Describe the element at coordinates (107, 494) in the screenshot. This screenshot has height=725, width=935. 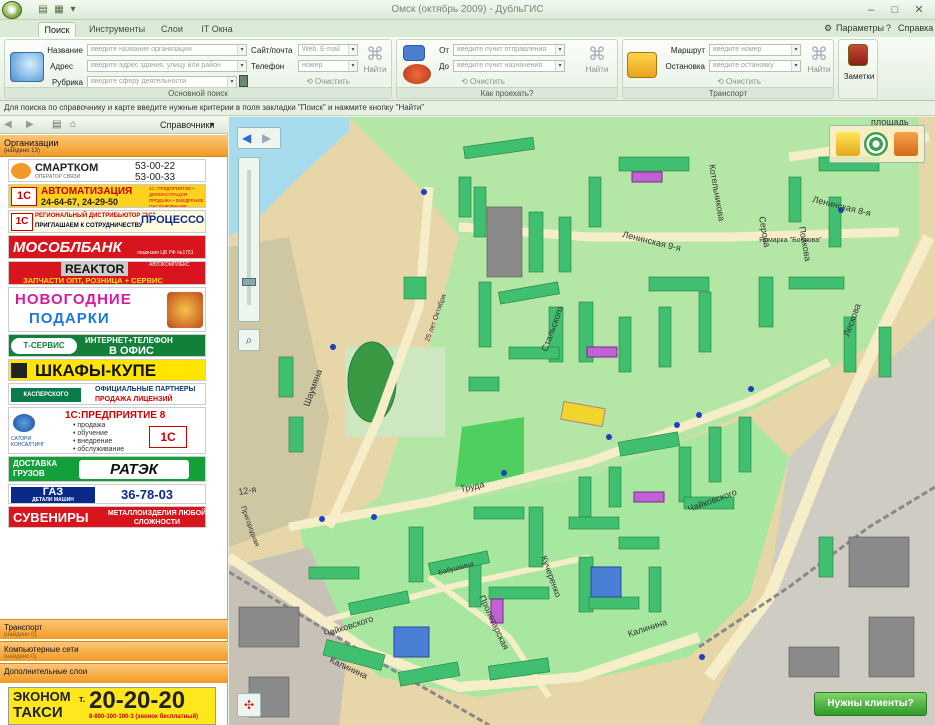
I see `ad-gaz: ГАЗ ДЕТАЛИ МАШИН 36-78-03` at that location.